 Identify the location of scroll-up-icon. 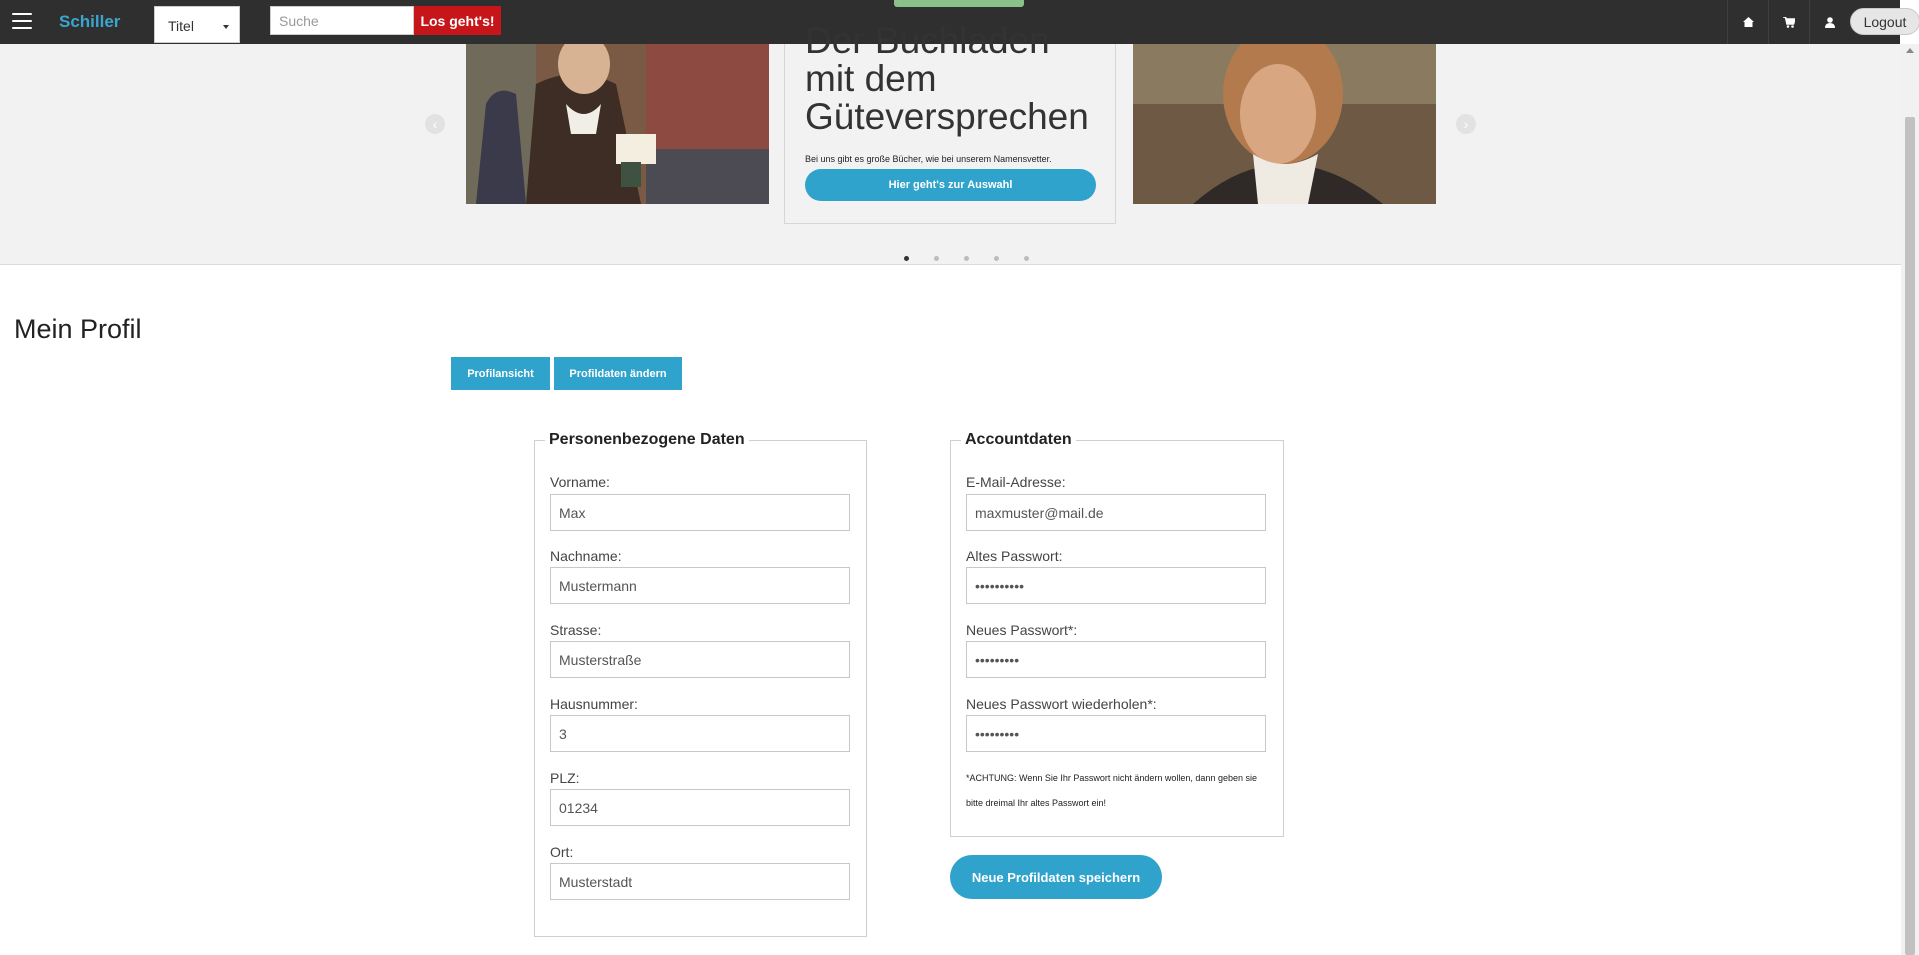
(1910, 50).